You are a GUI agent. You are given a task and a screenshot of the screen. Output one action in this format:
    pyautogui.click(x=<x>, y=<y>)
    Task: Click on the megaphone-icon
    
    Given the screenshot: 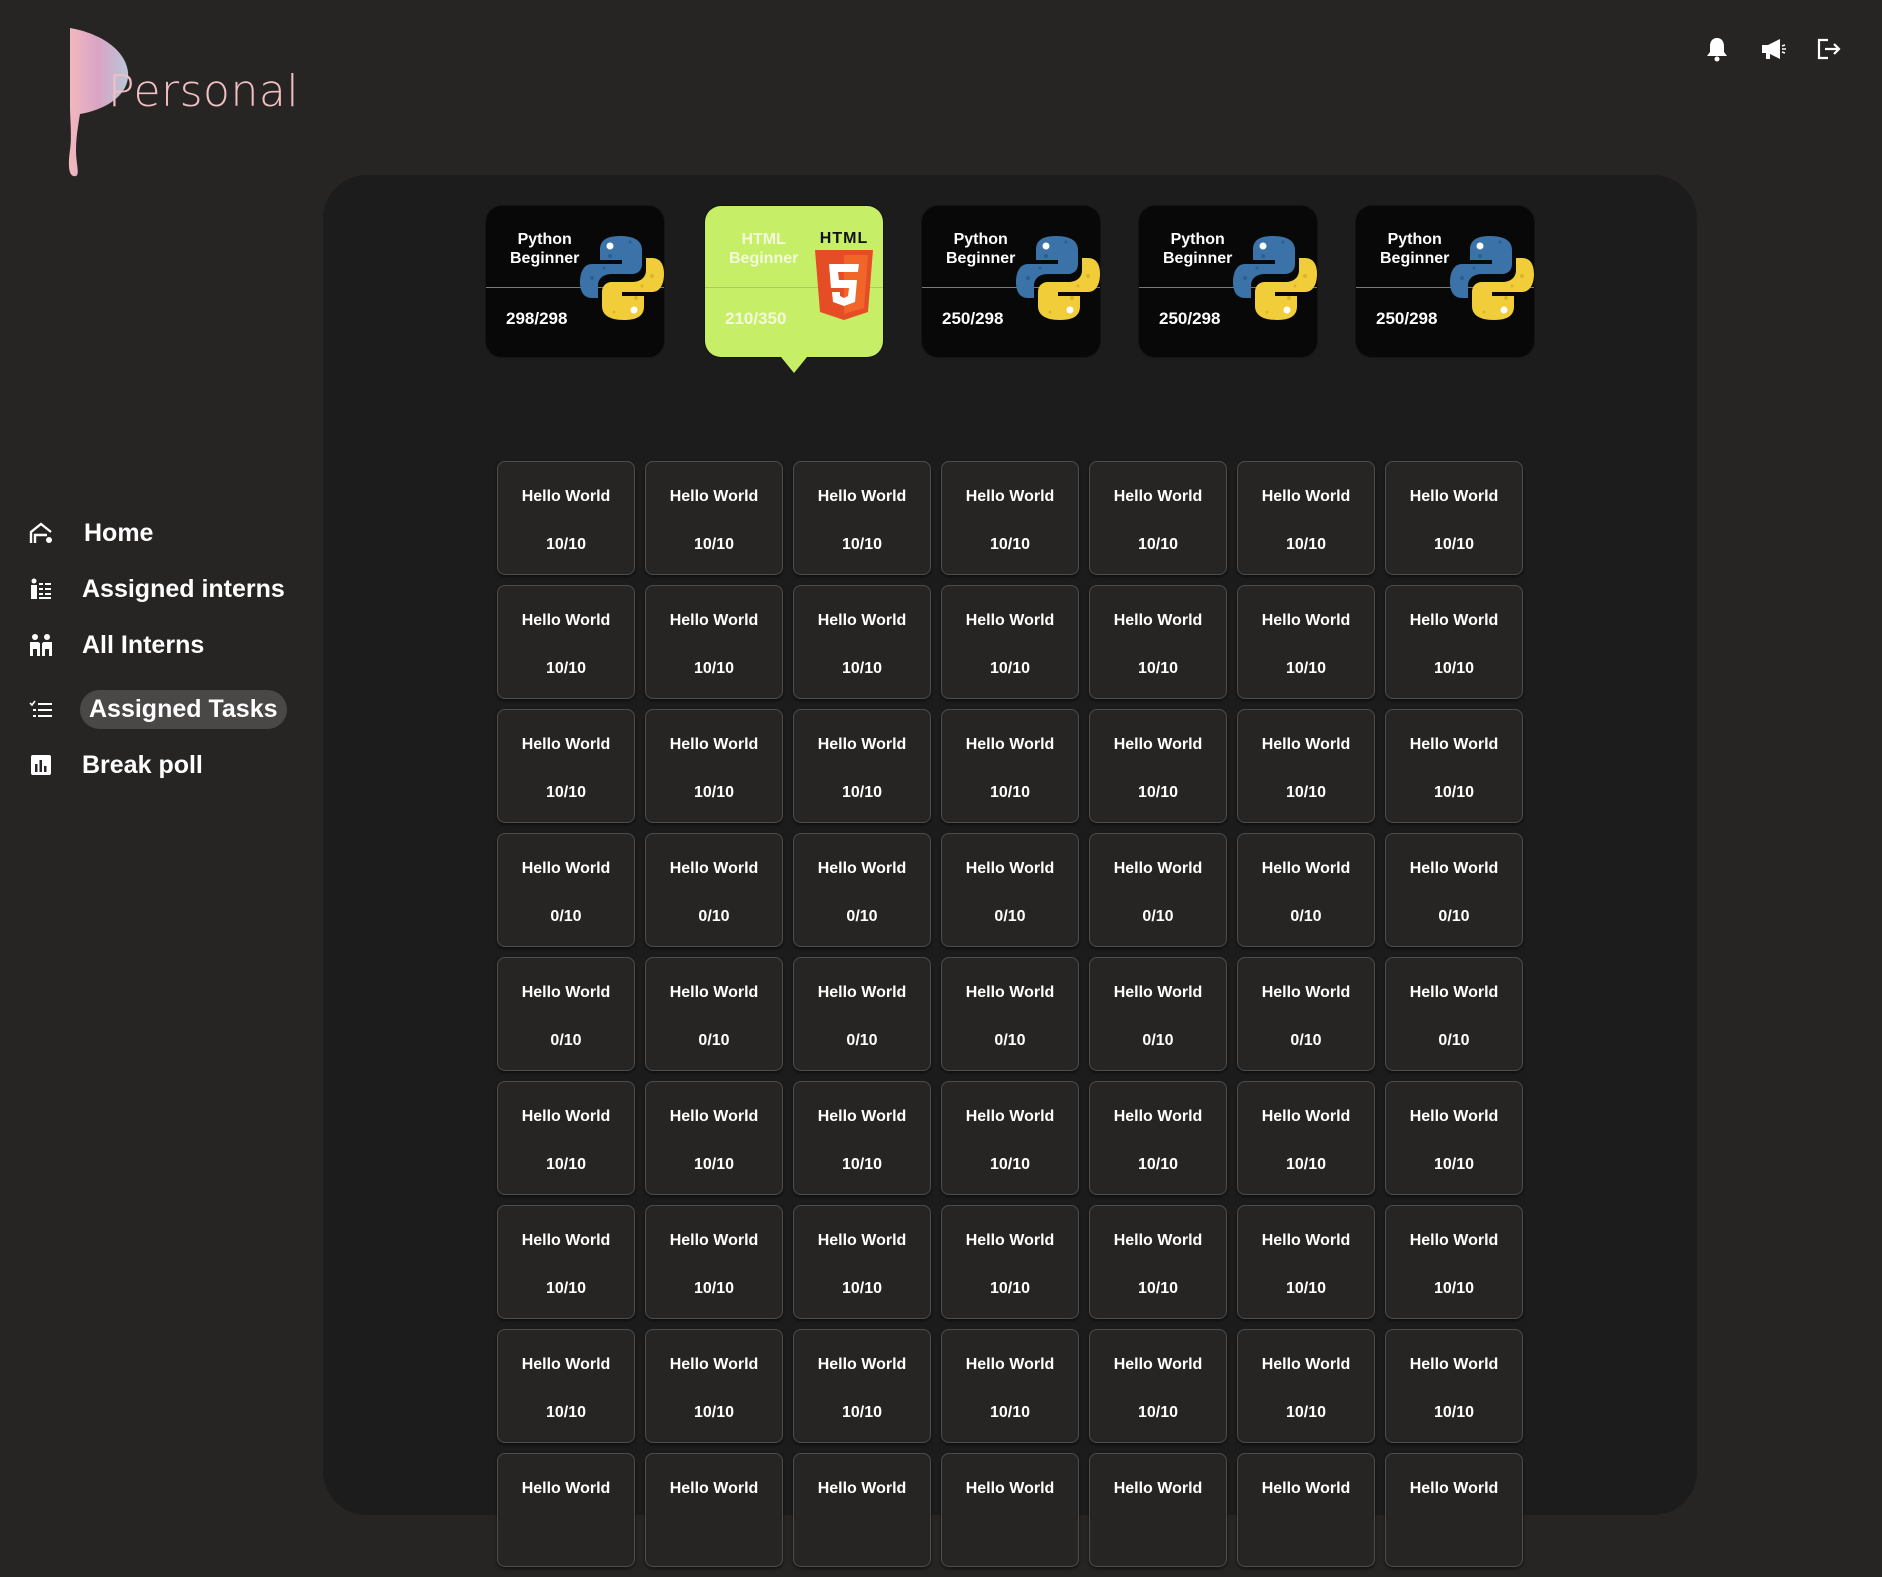 What is the action you would take?
    pyautogui.click(x=1773, y=49)
    